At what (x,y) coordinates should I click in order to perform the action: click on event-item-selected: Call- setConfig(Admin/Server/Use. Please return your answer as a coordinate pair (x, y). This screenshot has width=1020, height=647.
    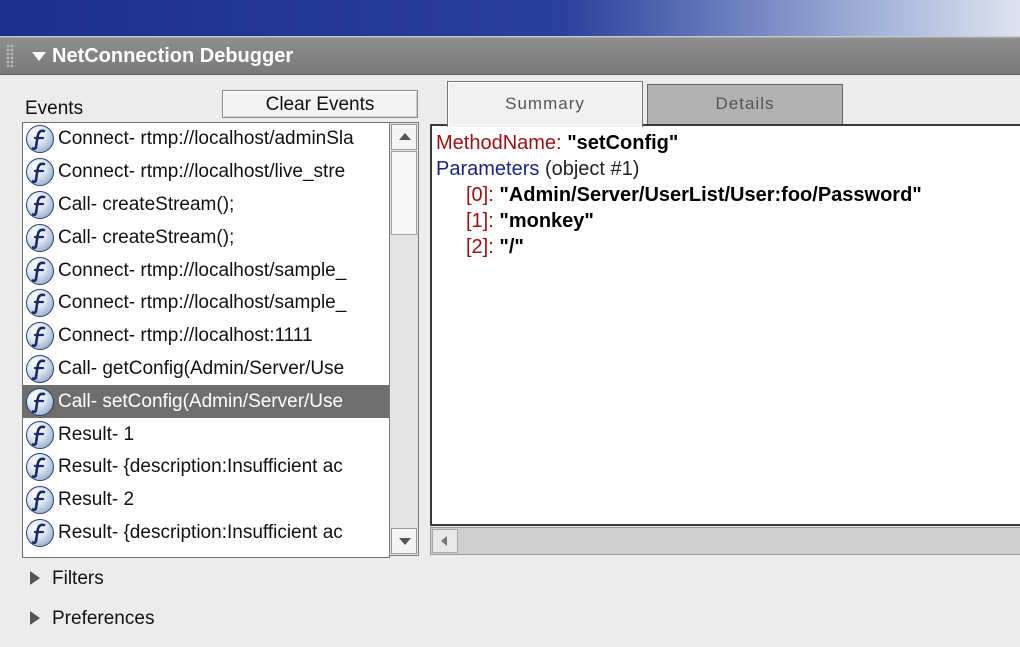
    Looking at the image, I should click on (206, 402).